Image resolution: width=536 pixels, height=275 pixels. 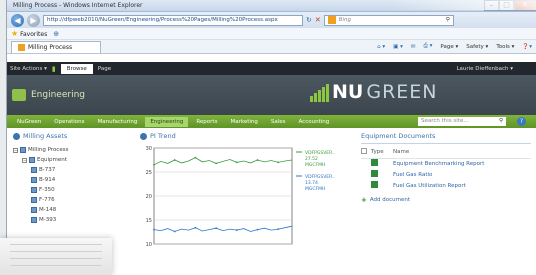 What do you see at coordinates (448, 20) in the screenshot?
I see `search-icon: ⚲` at bounding box center [448, 20].